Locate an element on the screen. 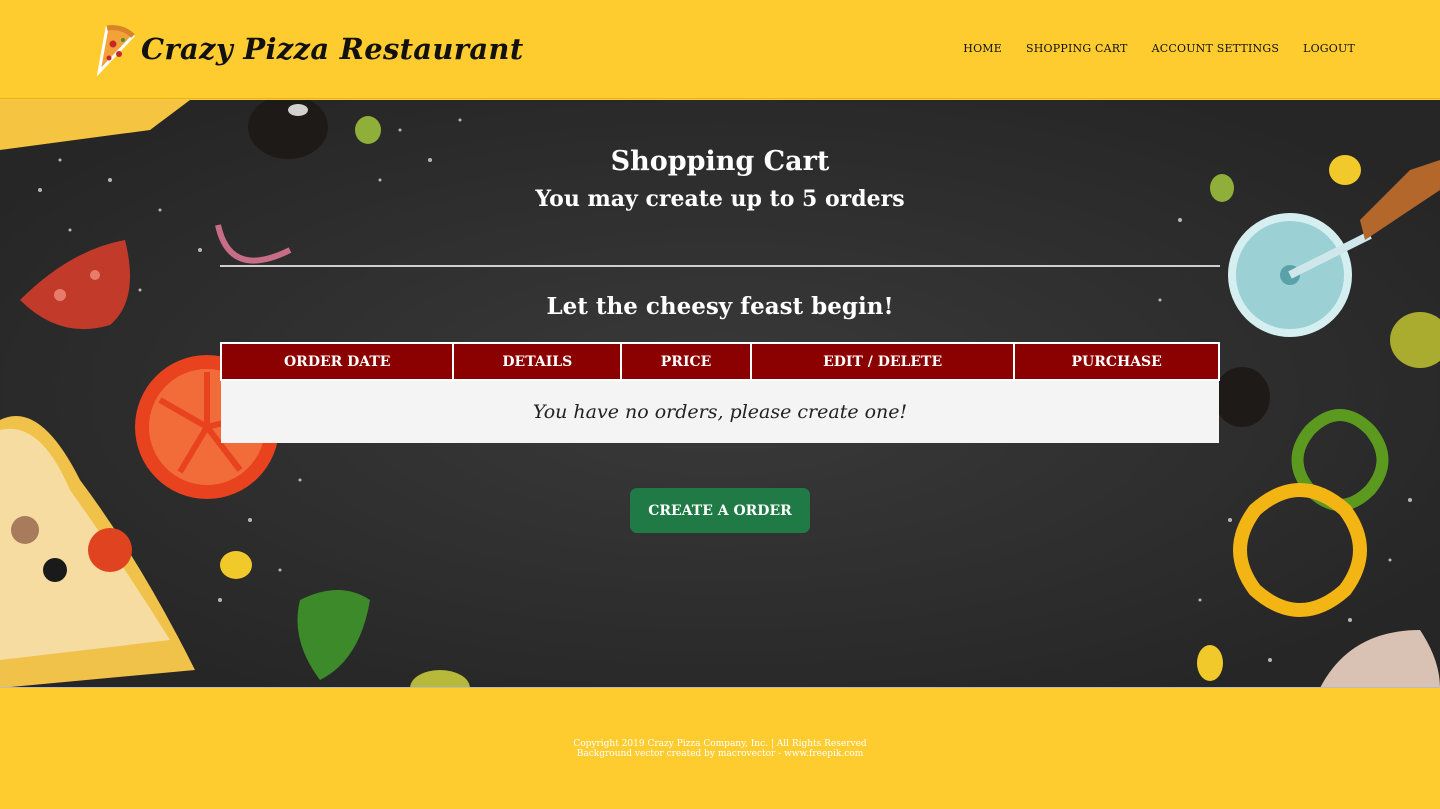 The width and height of the screenshot is (1440, 809). section-divider is located at coordinates (720, 266).